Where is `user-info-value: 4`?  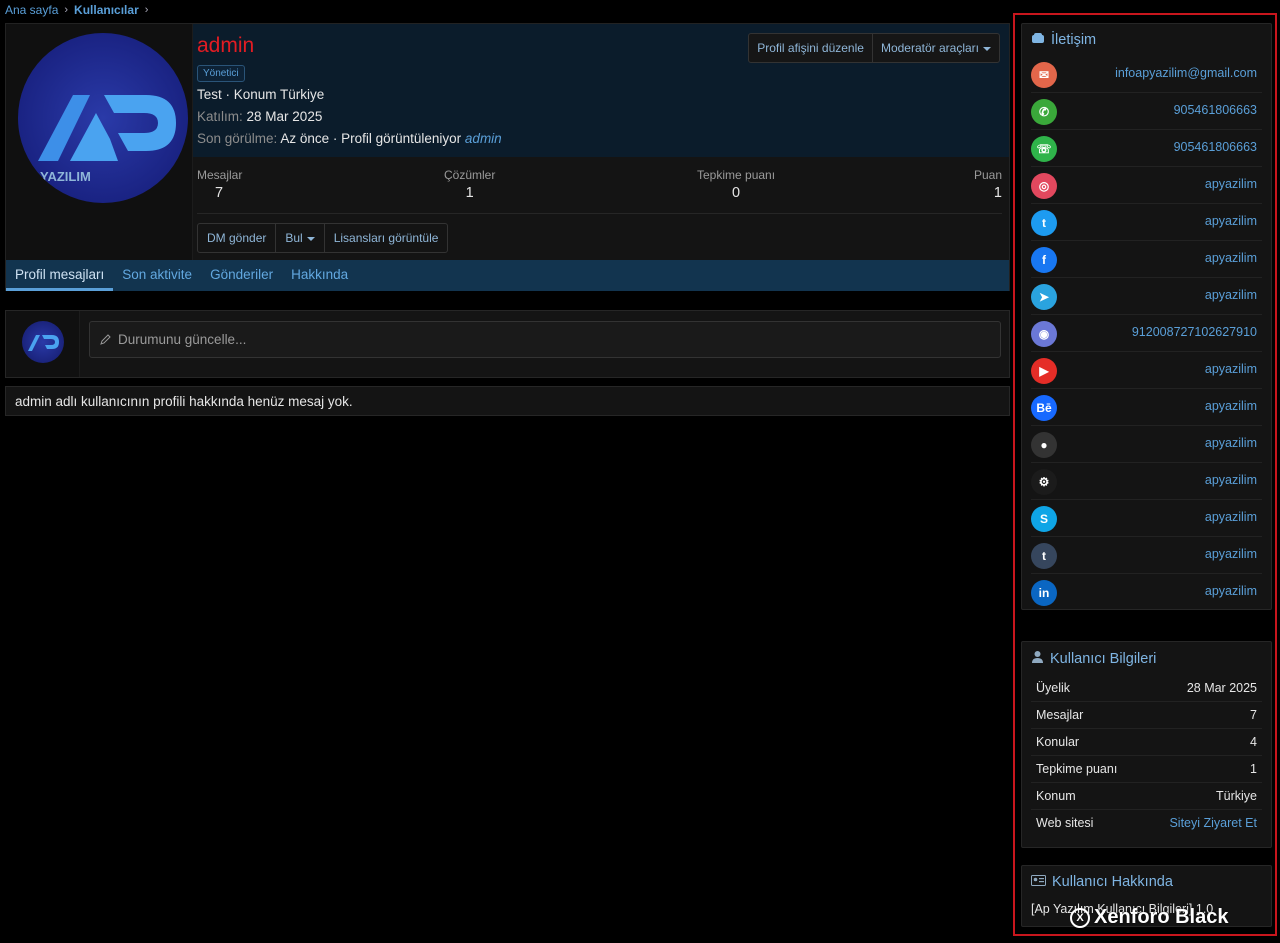
user-info-value: 4 is located at coordinates (1253, 742).